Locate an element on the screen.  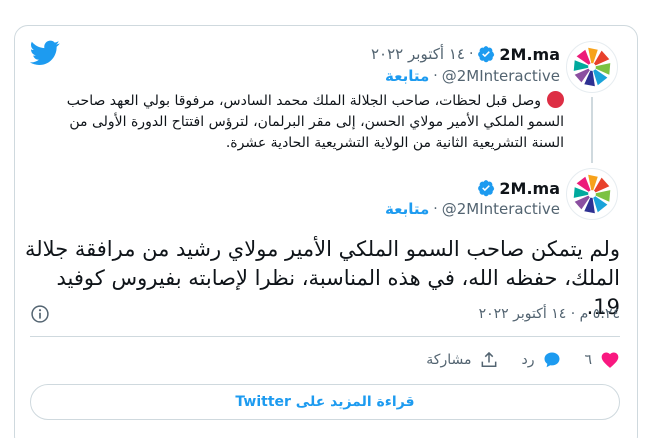
share-button: مشاركة is located at coordinates (462, 360).